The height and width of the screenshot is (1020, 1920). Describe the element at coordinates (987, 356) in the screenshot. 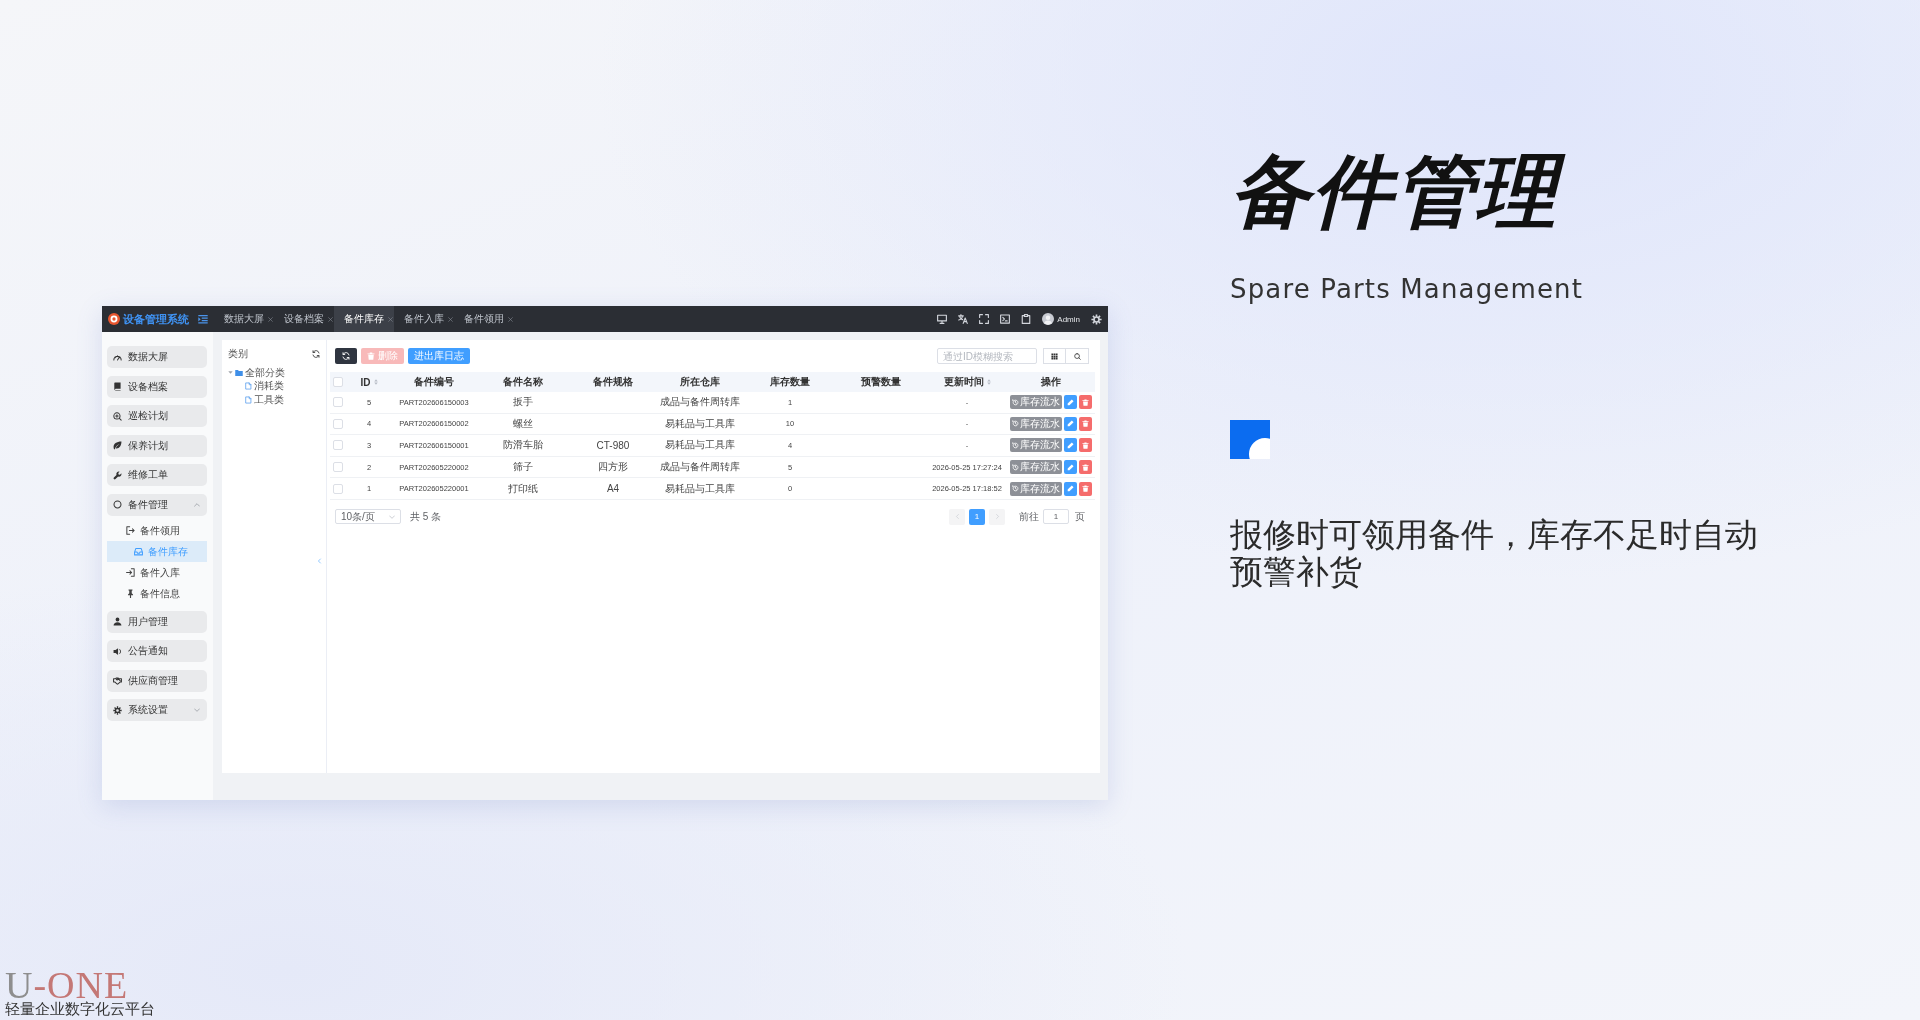

I see `search-field: 通过ID模糊搜索` at that location.